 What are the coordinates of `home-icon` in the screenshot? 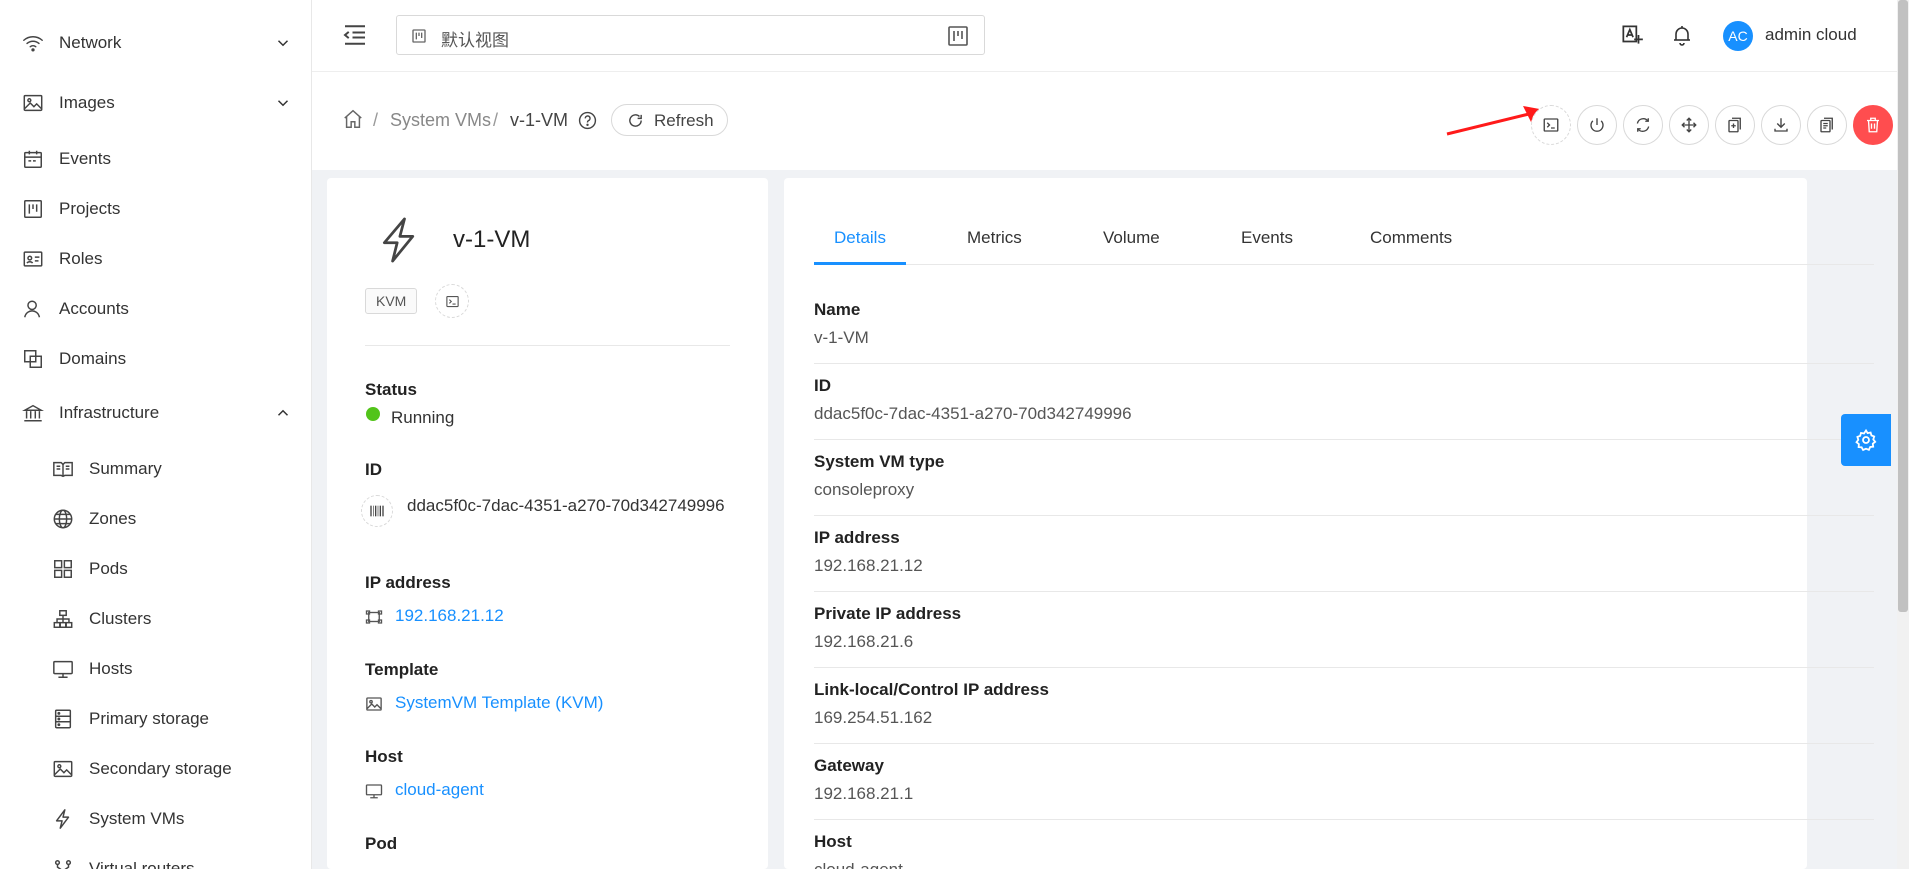 It's located at (353, 119).